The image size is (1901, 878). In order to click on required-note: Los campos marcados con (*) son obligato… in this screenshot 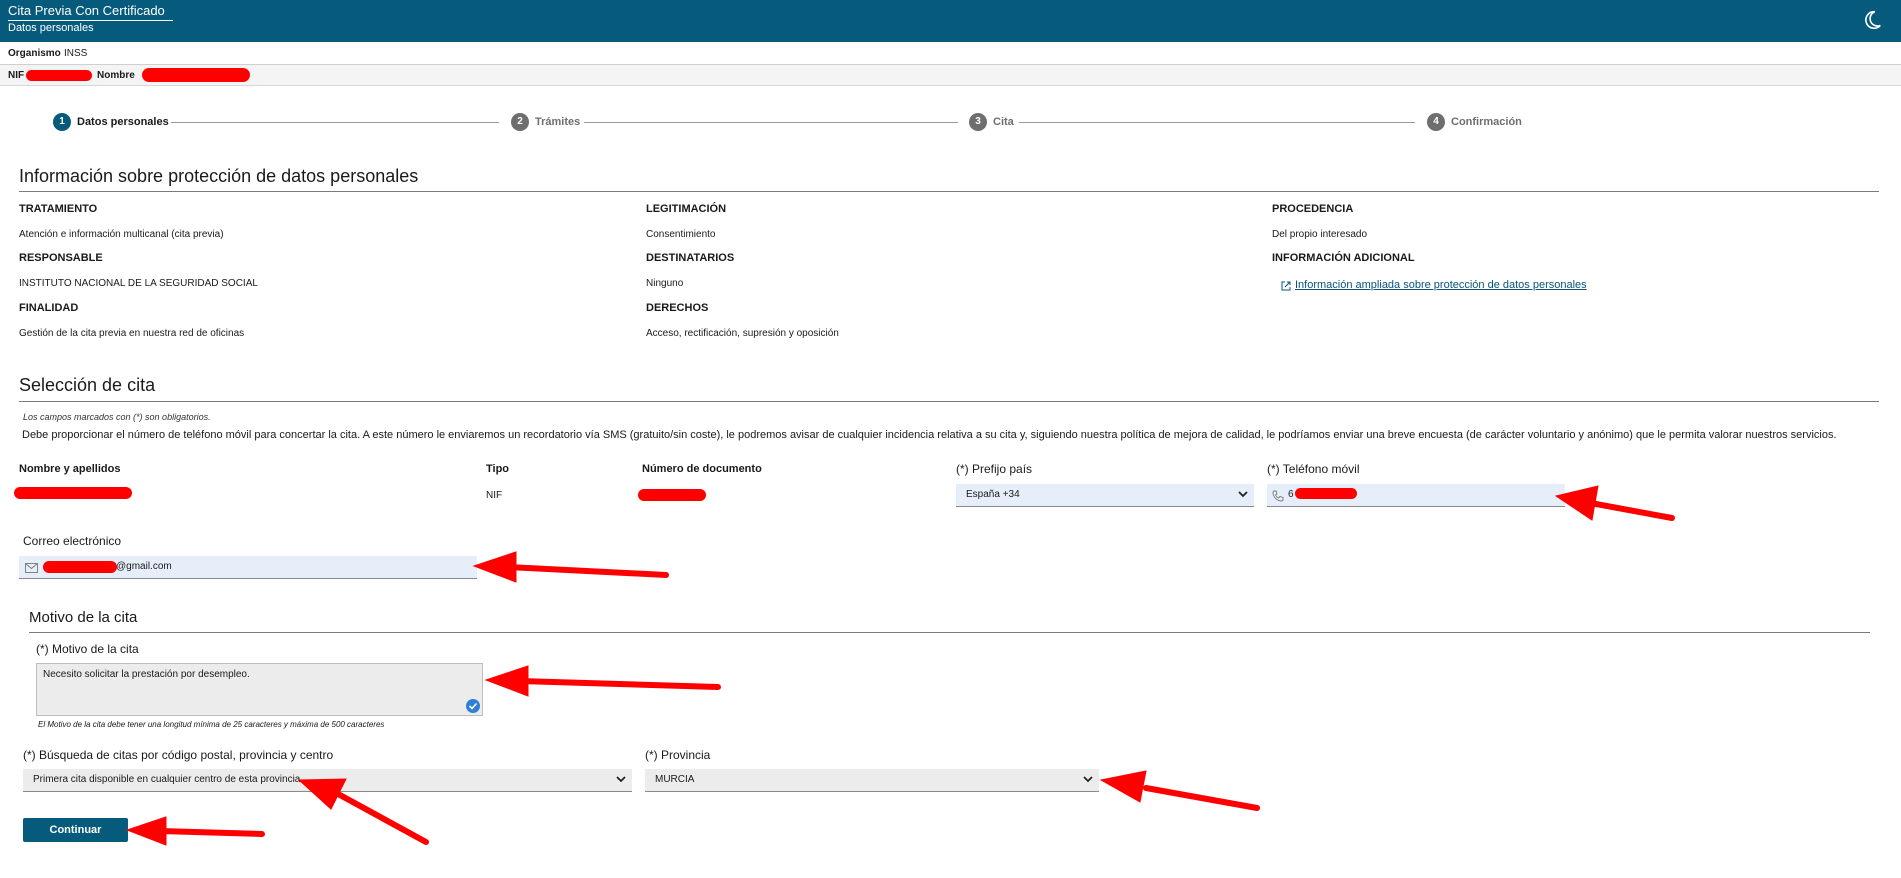, I will do `click(117, 417)`.